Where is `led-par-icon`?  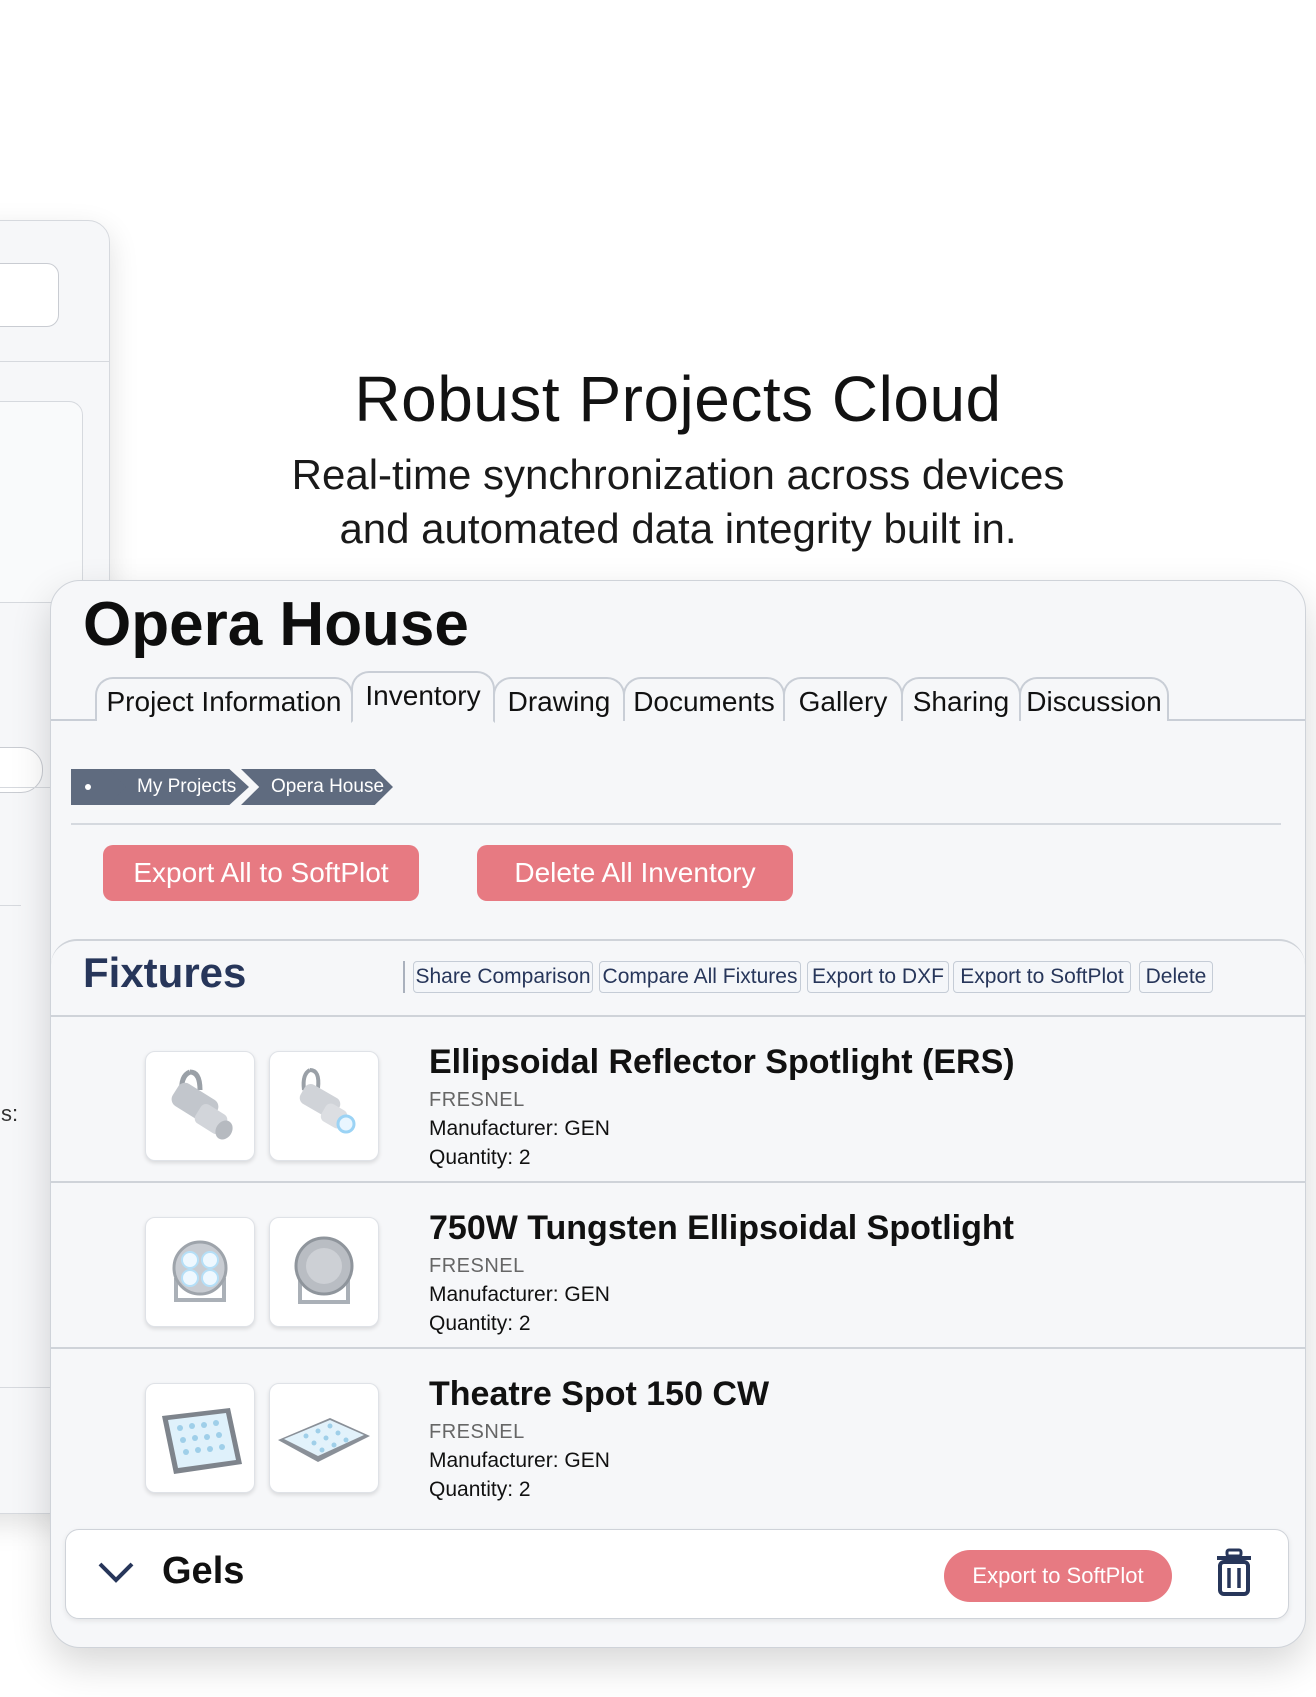 led-par-icon is located at coordinates (200, 1272).